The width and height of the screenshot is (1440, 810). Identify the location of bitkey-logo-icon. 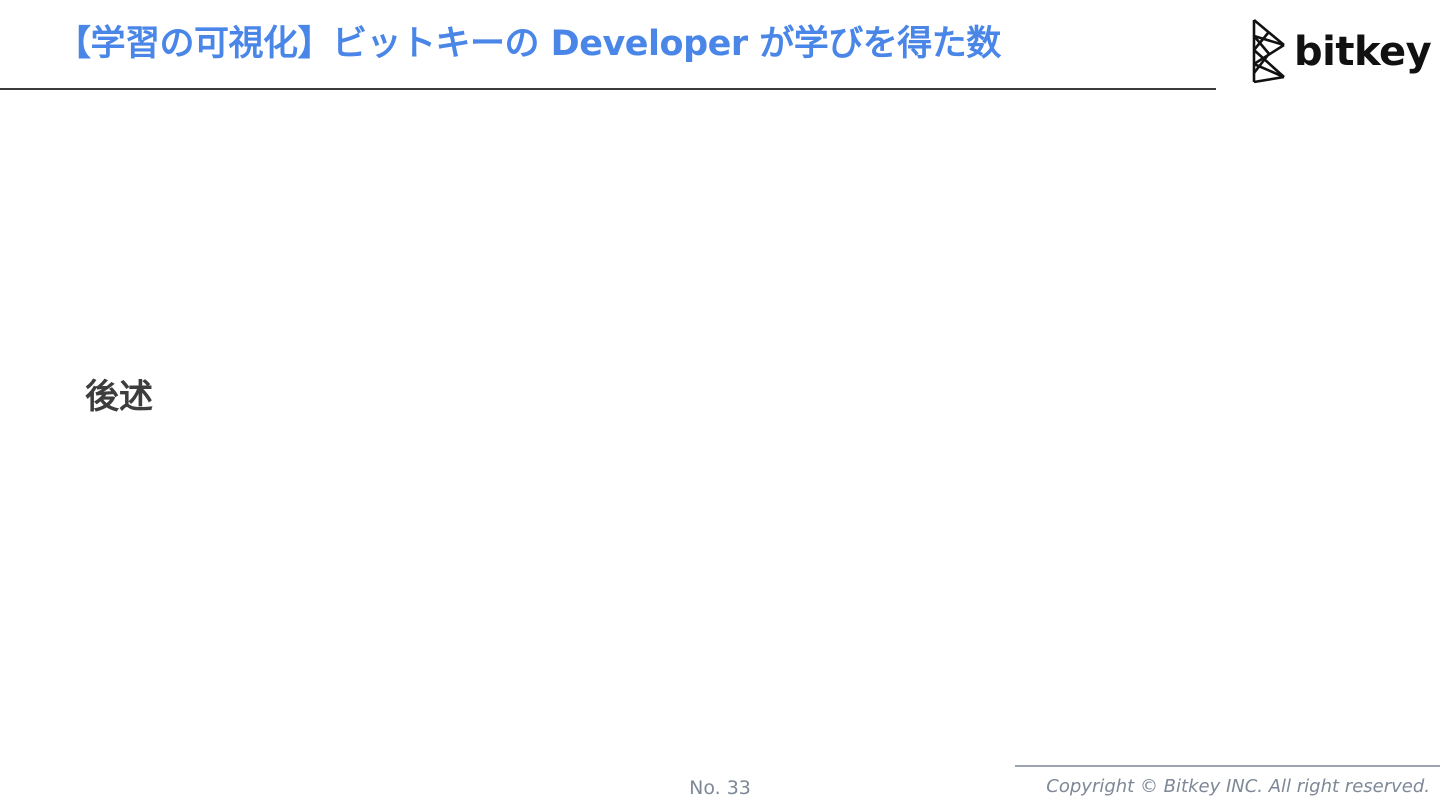
(1268, 51).